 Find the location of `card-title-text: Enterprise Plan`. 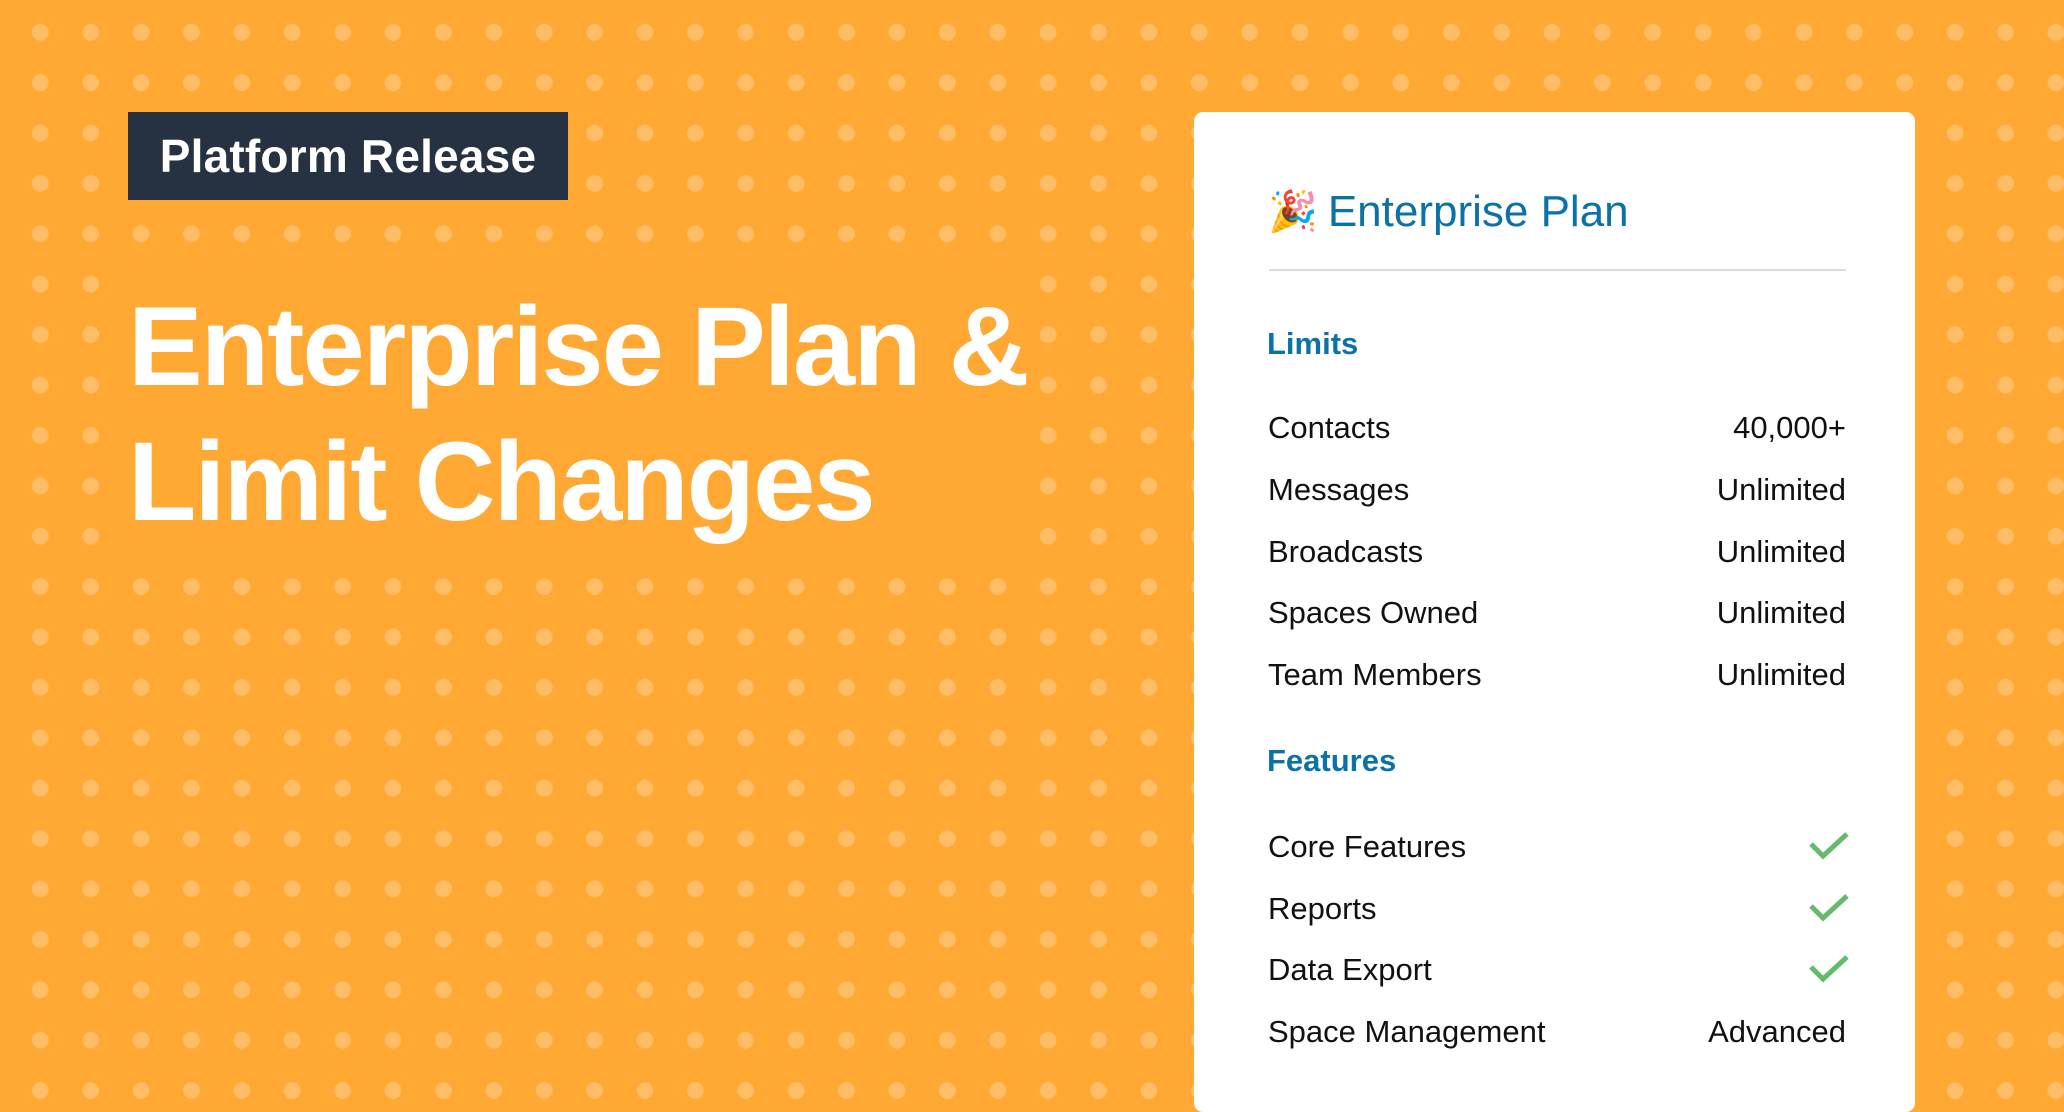

card-title-text: Enterprise Plan is located at coordinates (1478, 211).